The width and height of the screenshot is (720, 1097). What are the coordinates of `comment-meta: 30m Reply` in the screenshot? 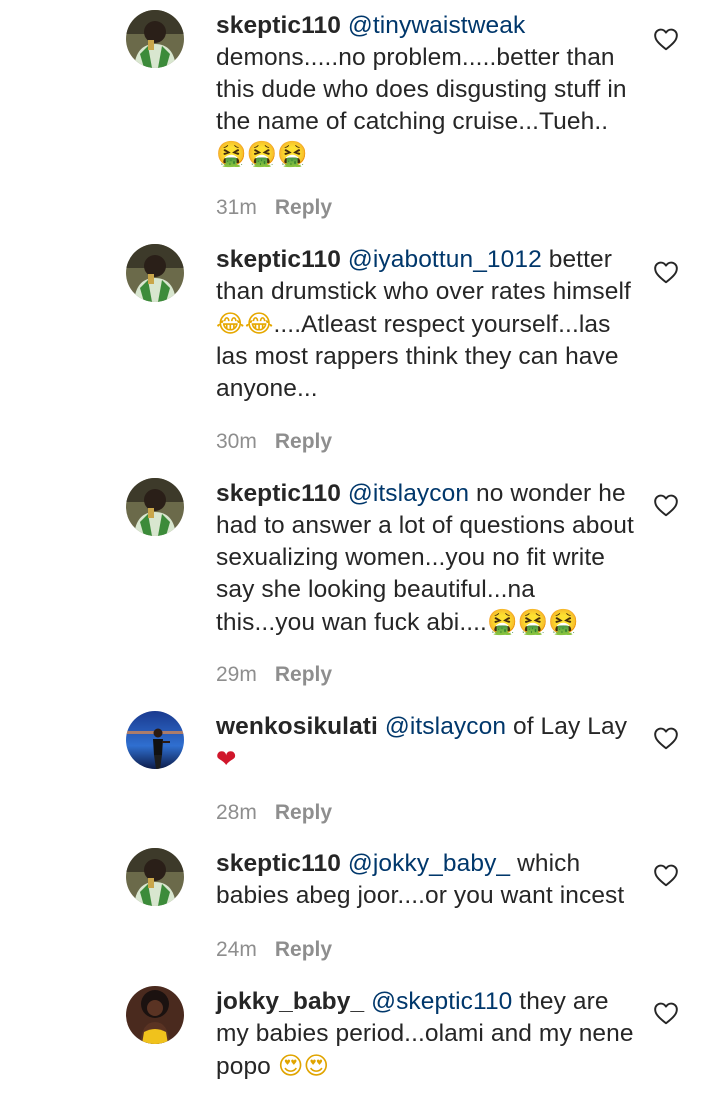 It's located at (274, 442).